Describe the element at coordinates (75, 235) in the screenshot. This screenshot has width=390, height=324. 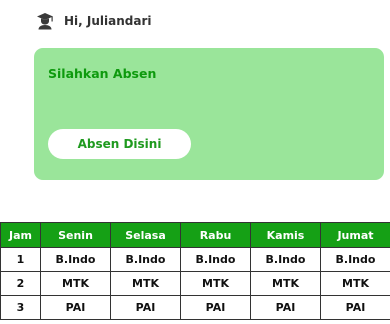
I see `column-header: Senin` at that location.